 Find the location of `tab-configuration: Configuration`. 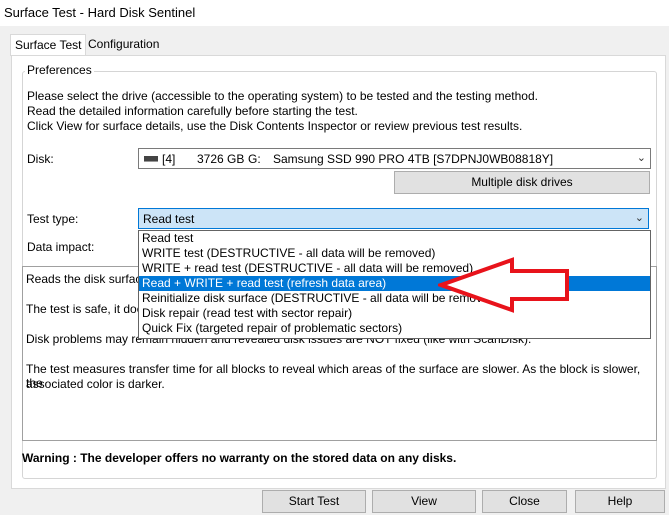

tab-configuration: Configuration is located at coordinates (123, 44).